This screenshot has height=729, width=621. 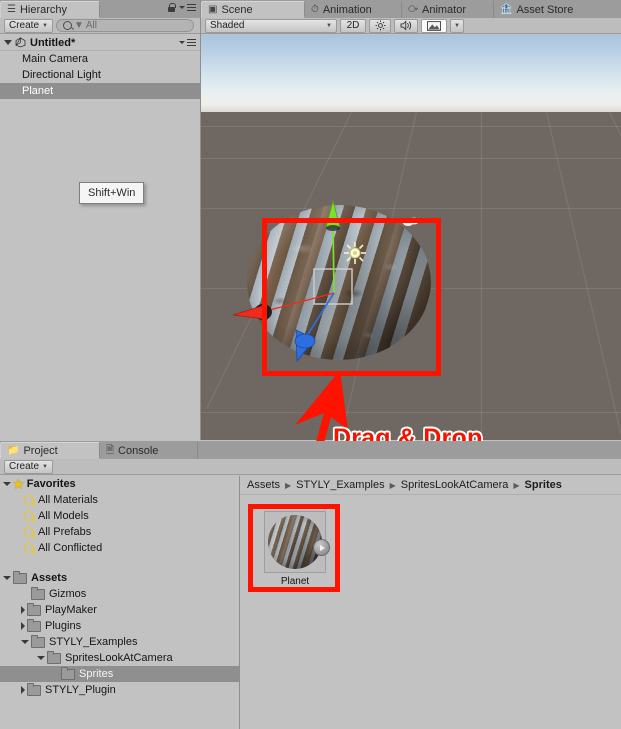 I want to click on scene-selection-highlight, so click(x=351, y=297).